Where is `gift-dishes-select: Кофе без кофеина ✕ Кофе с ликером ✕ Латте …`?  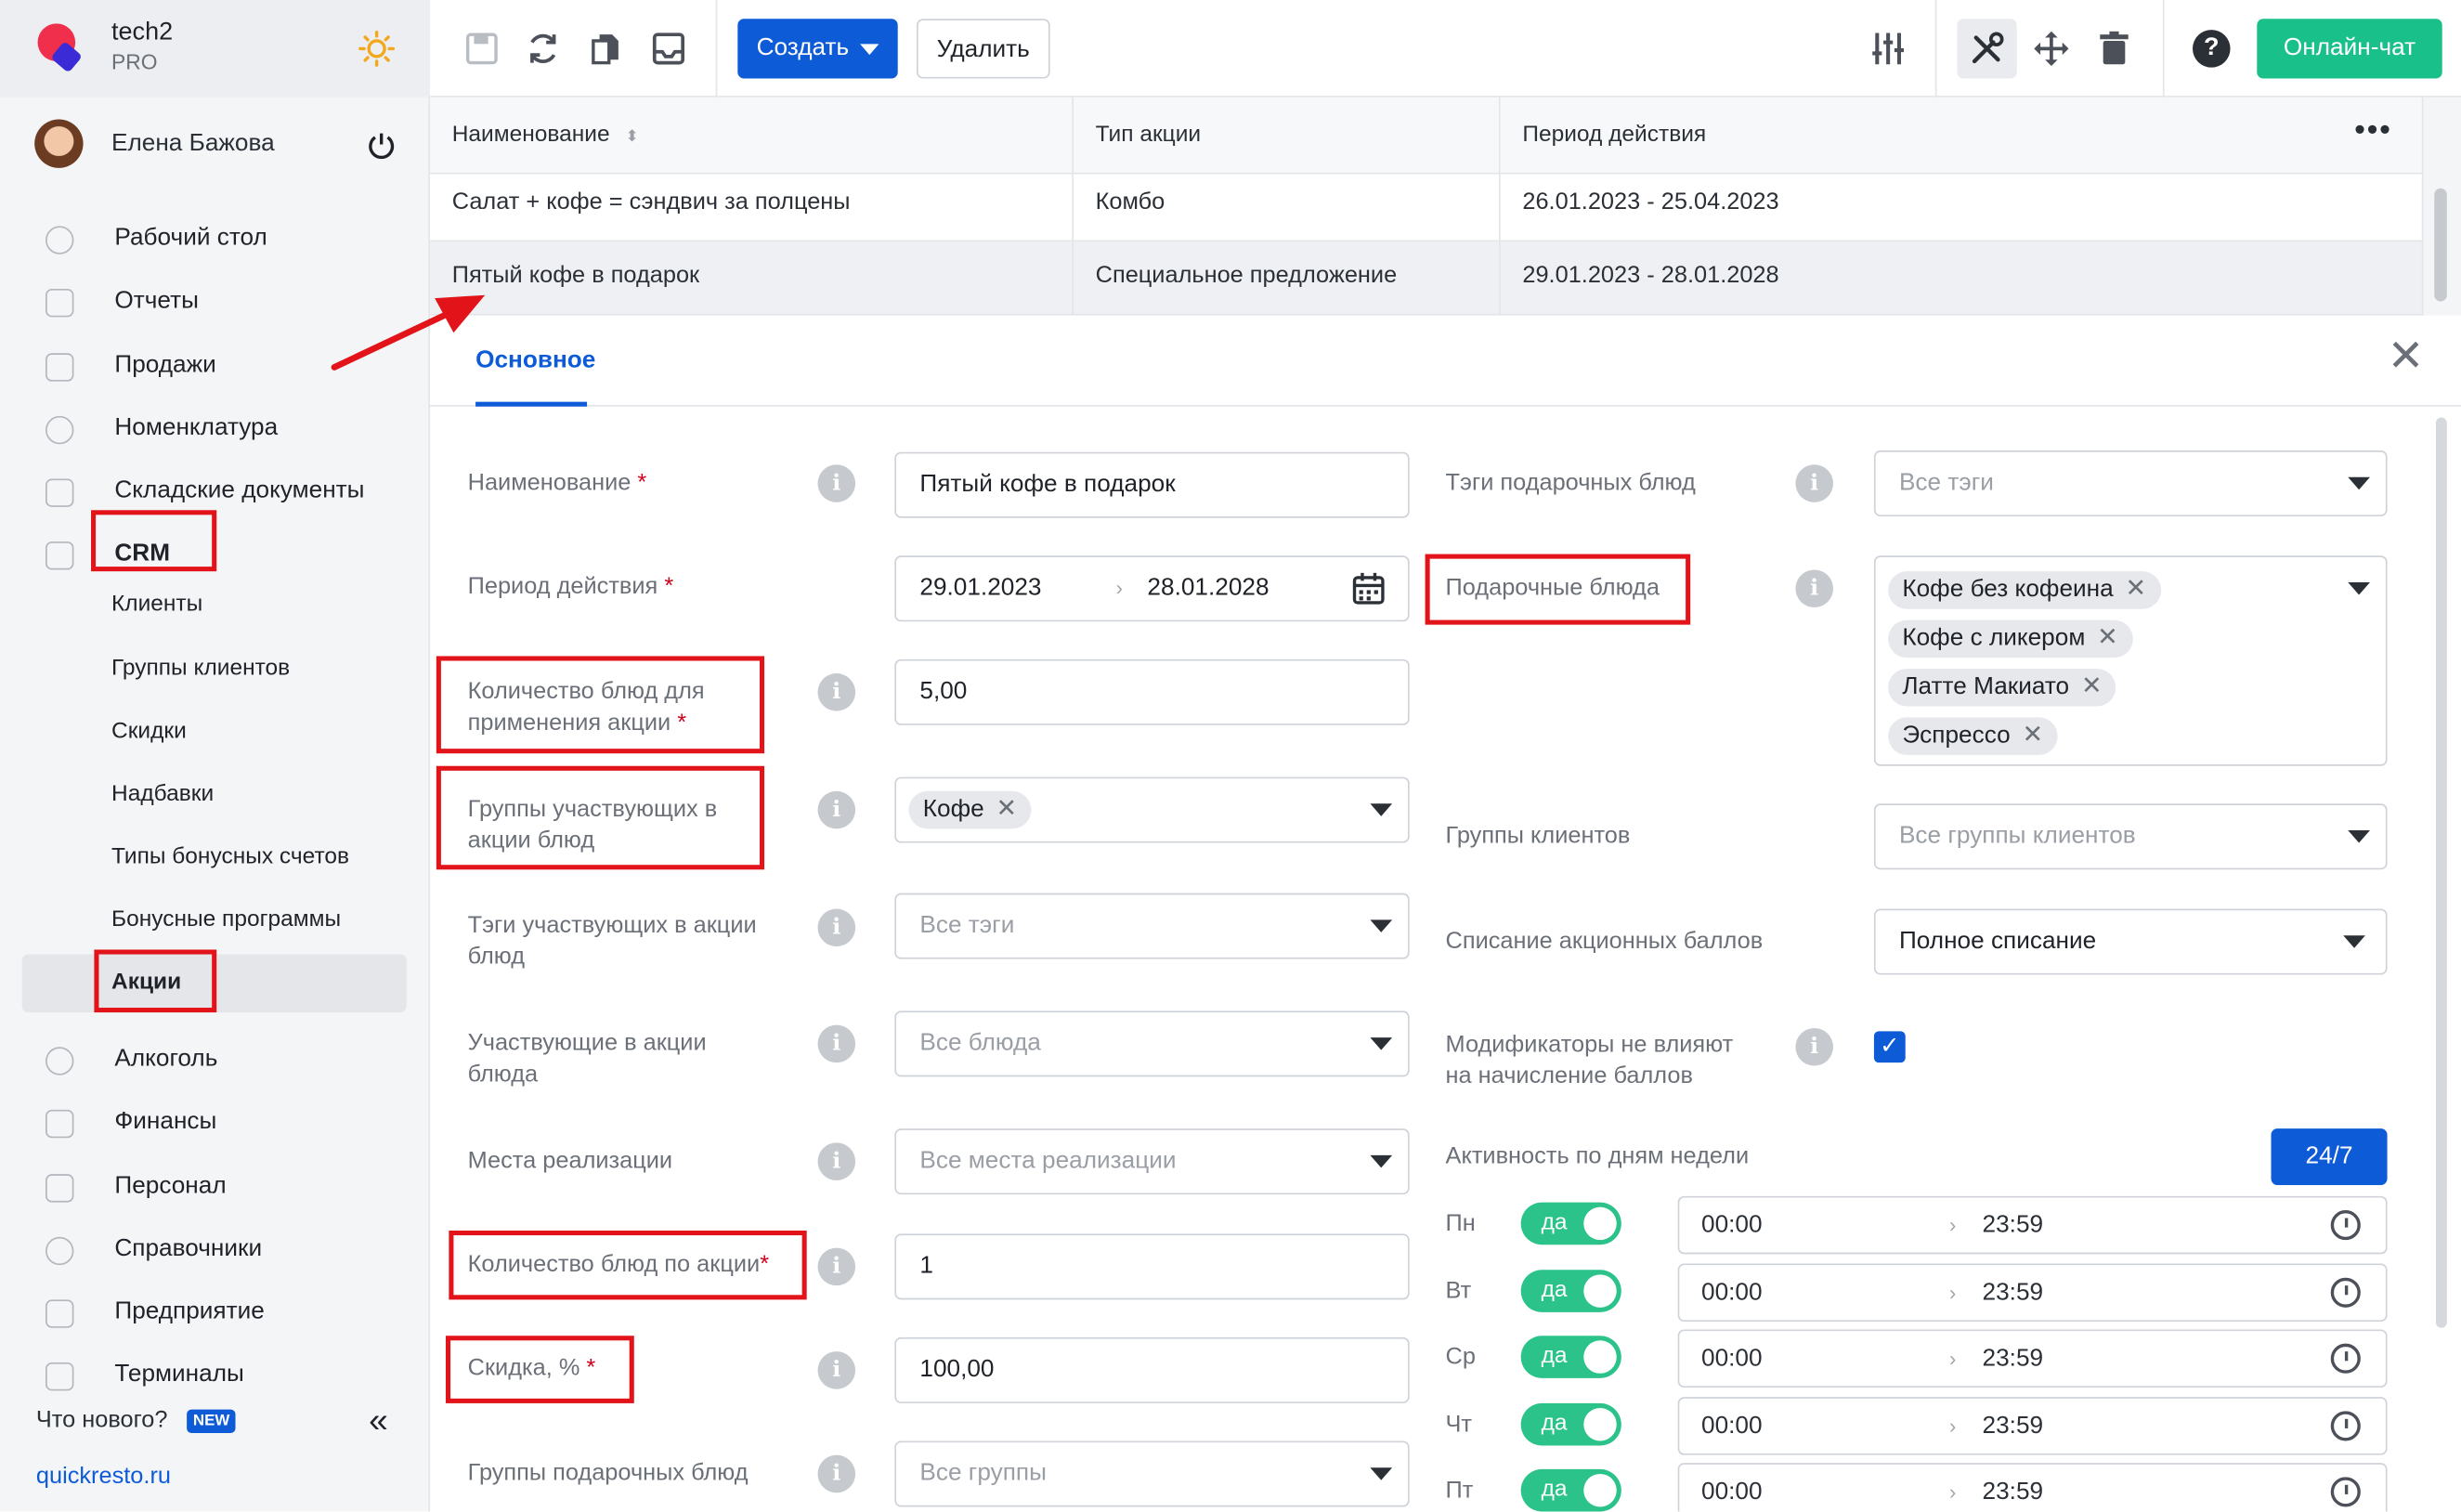
gift-dishes-select: Кофе без кофеина ✕ Кофе с ликером ✕ Латте … is located at coordinates (2130, 660).